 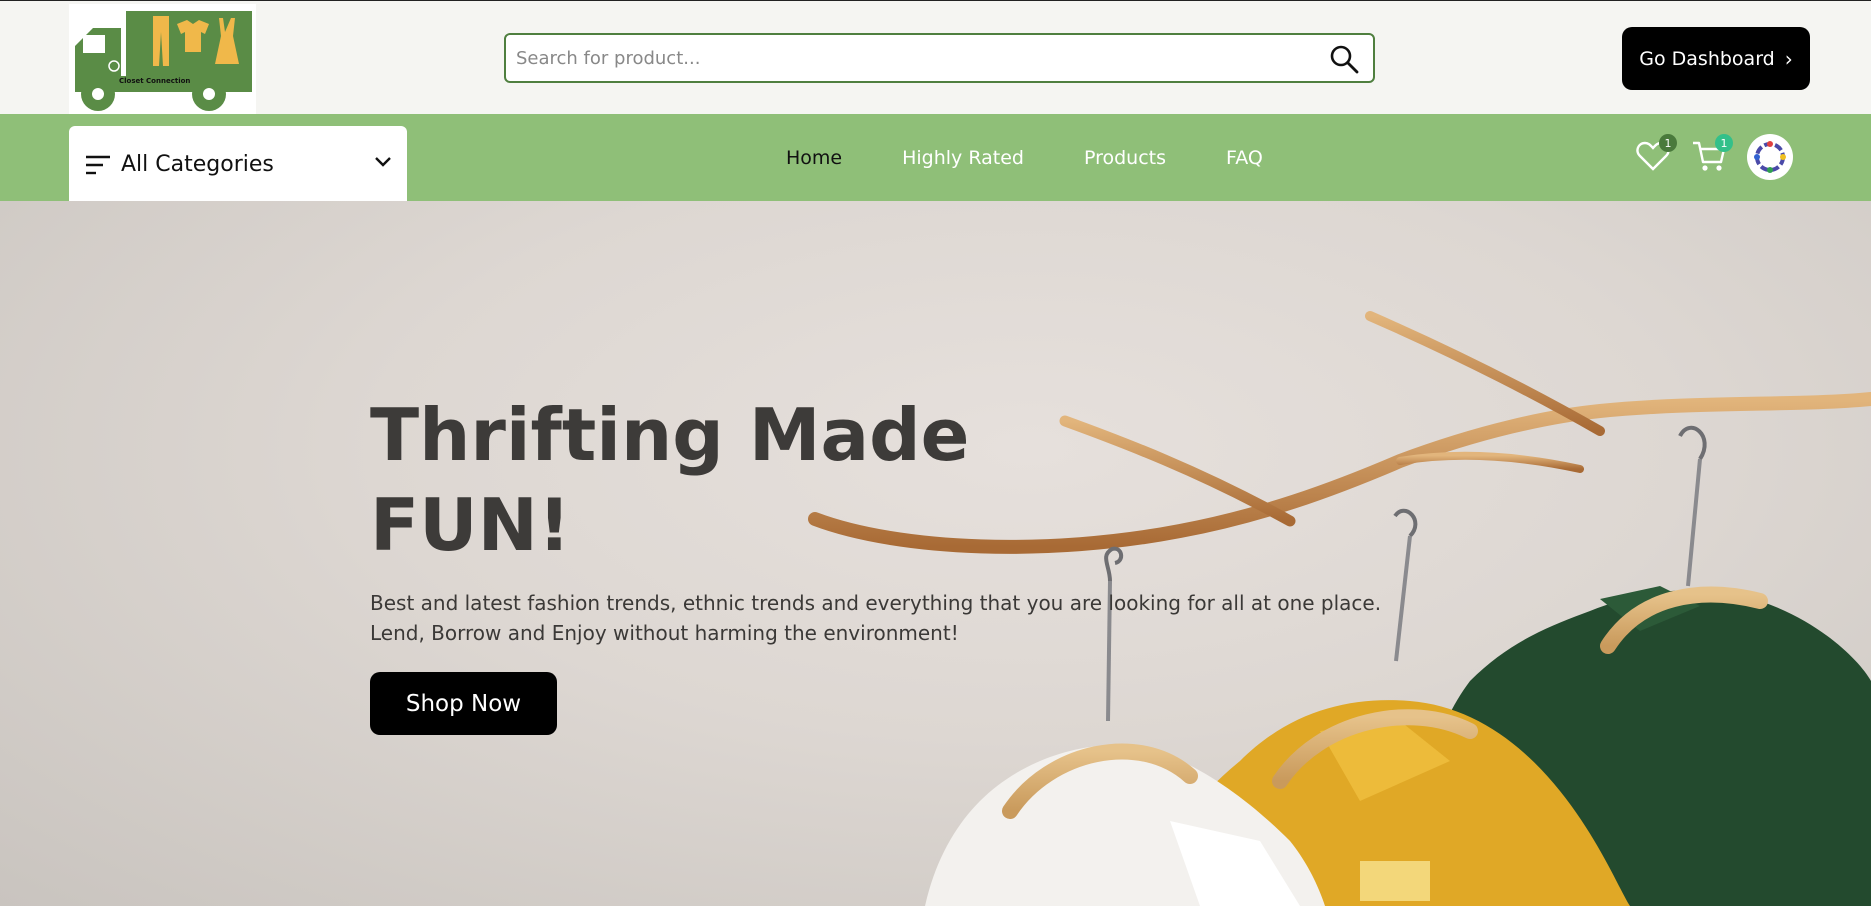 I want to click on chevron-right-icon: ›, so click(x=1788, y=58).